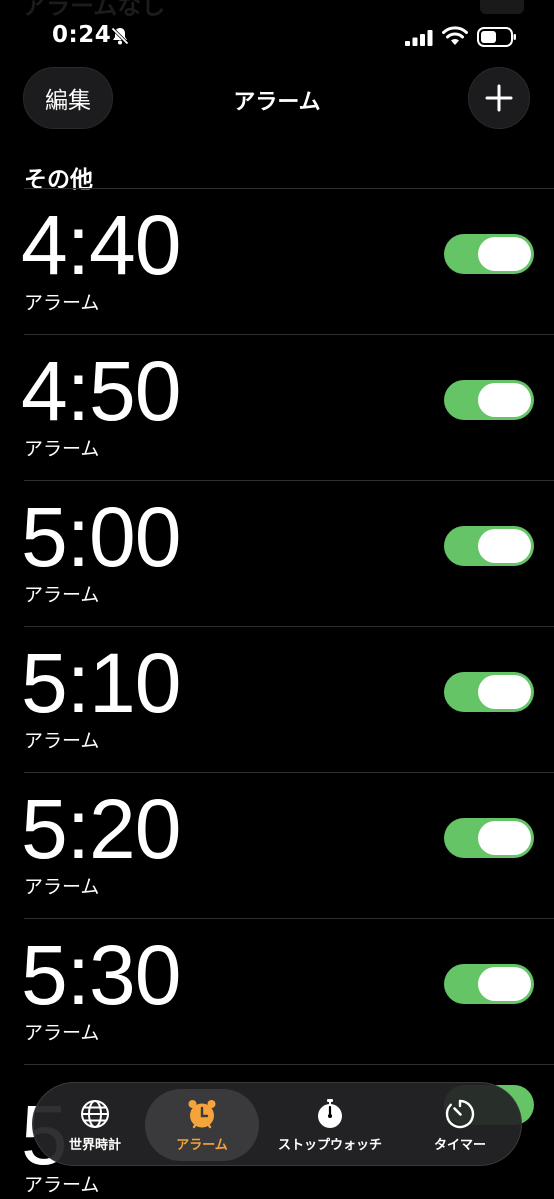  What do you see at coordinates (101, 245) in the screenshot?
I see `alarm-time: 4:40` at bounding box center [101, 245].